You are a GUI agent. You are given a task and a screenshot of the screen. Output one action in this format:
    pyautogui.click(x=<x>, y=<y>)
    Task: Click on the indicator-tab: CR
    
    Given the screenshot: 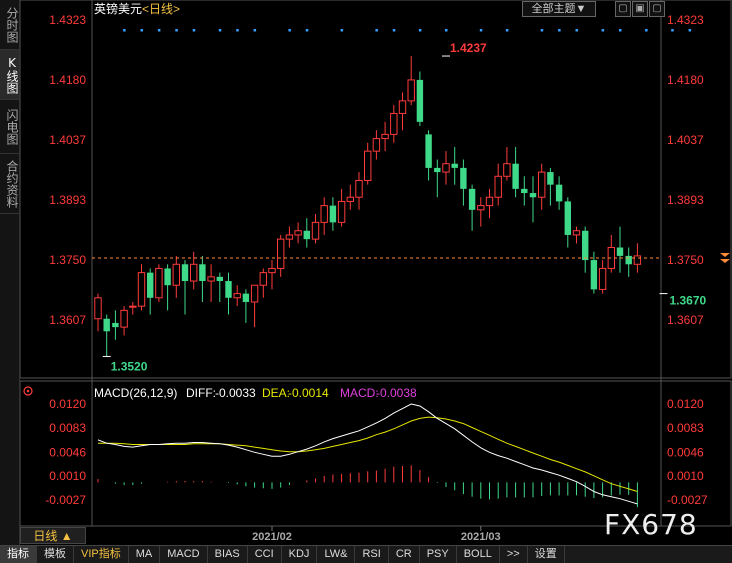 What is the action you would take?
    pyautogui.click(x=404, y=554)
    